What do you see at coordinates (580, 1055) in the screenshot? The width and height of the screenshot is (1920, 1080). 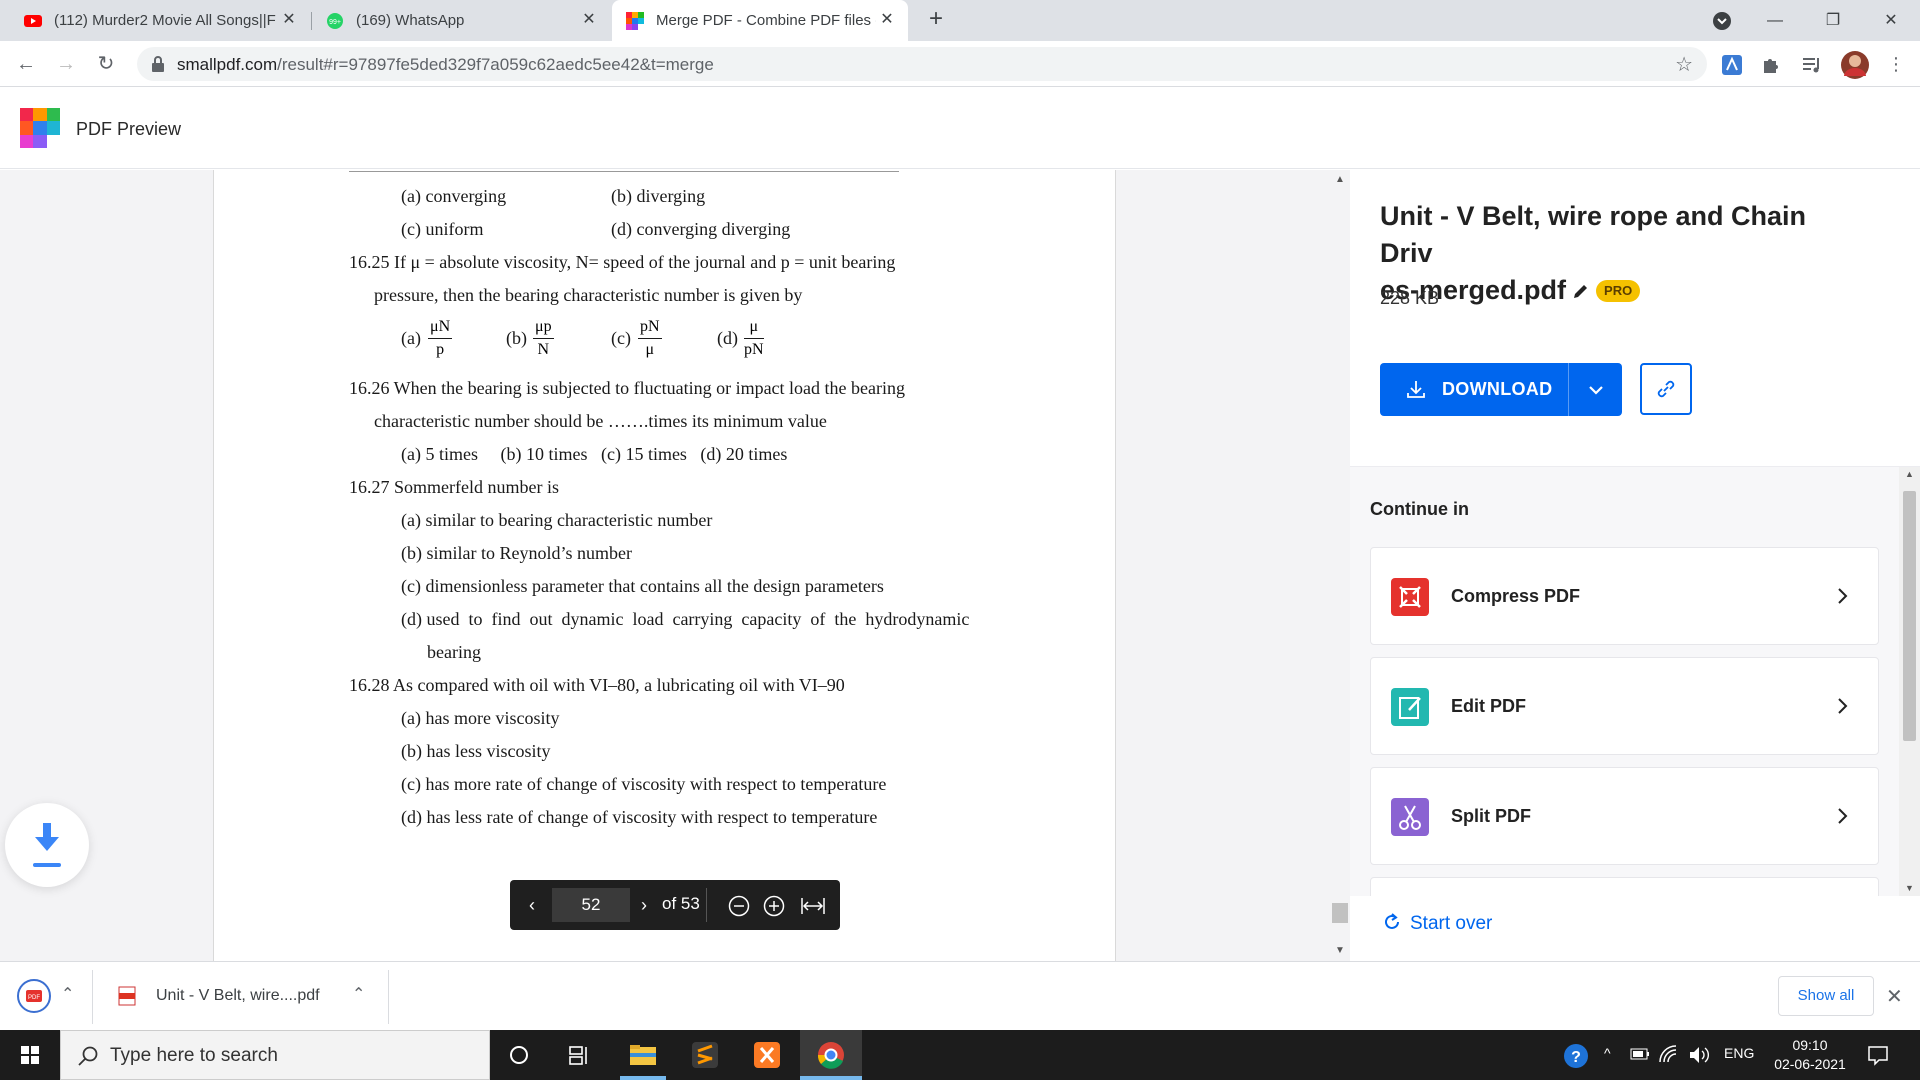 I see `task-view-icon` at bounding box center [580, 1055].